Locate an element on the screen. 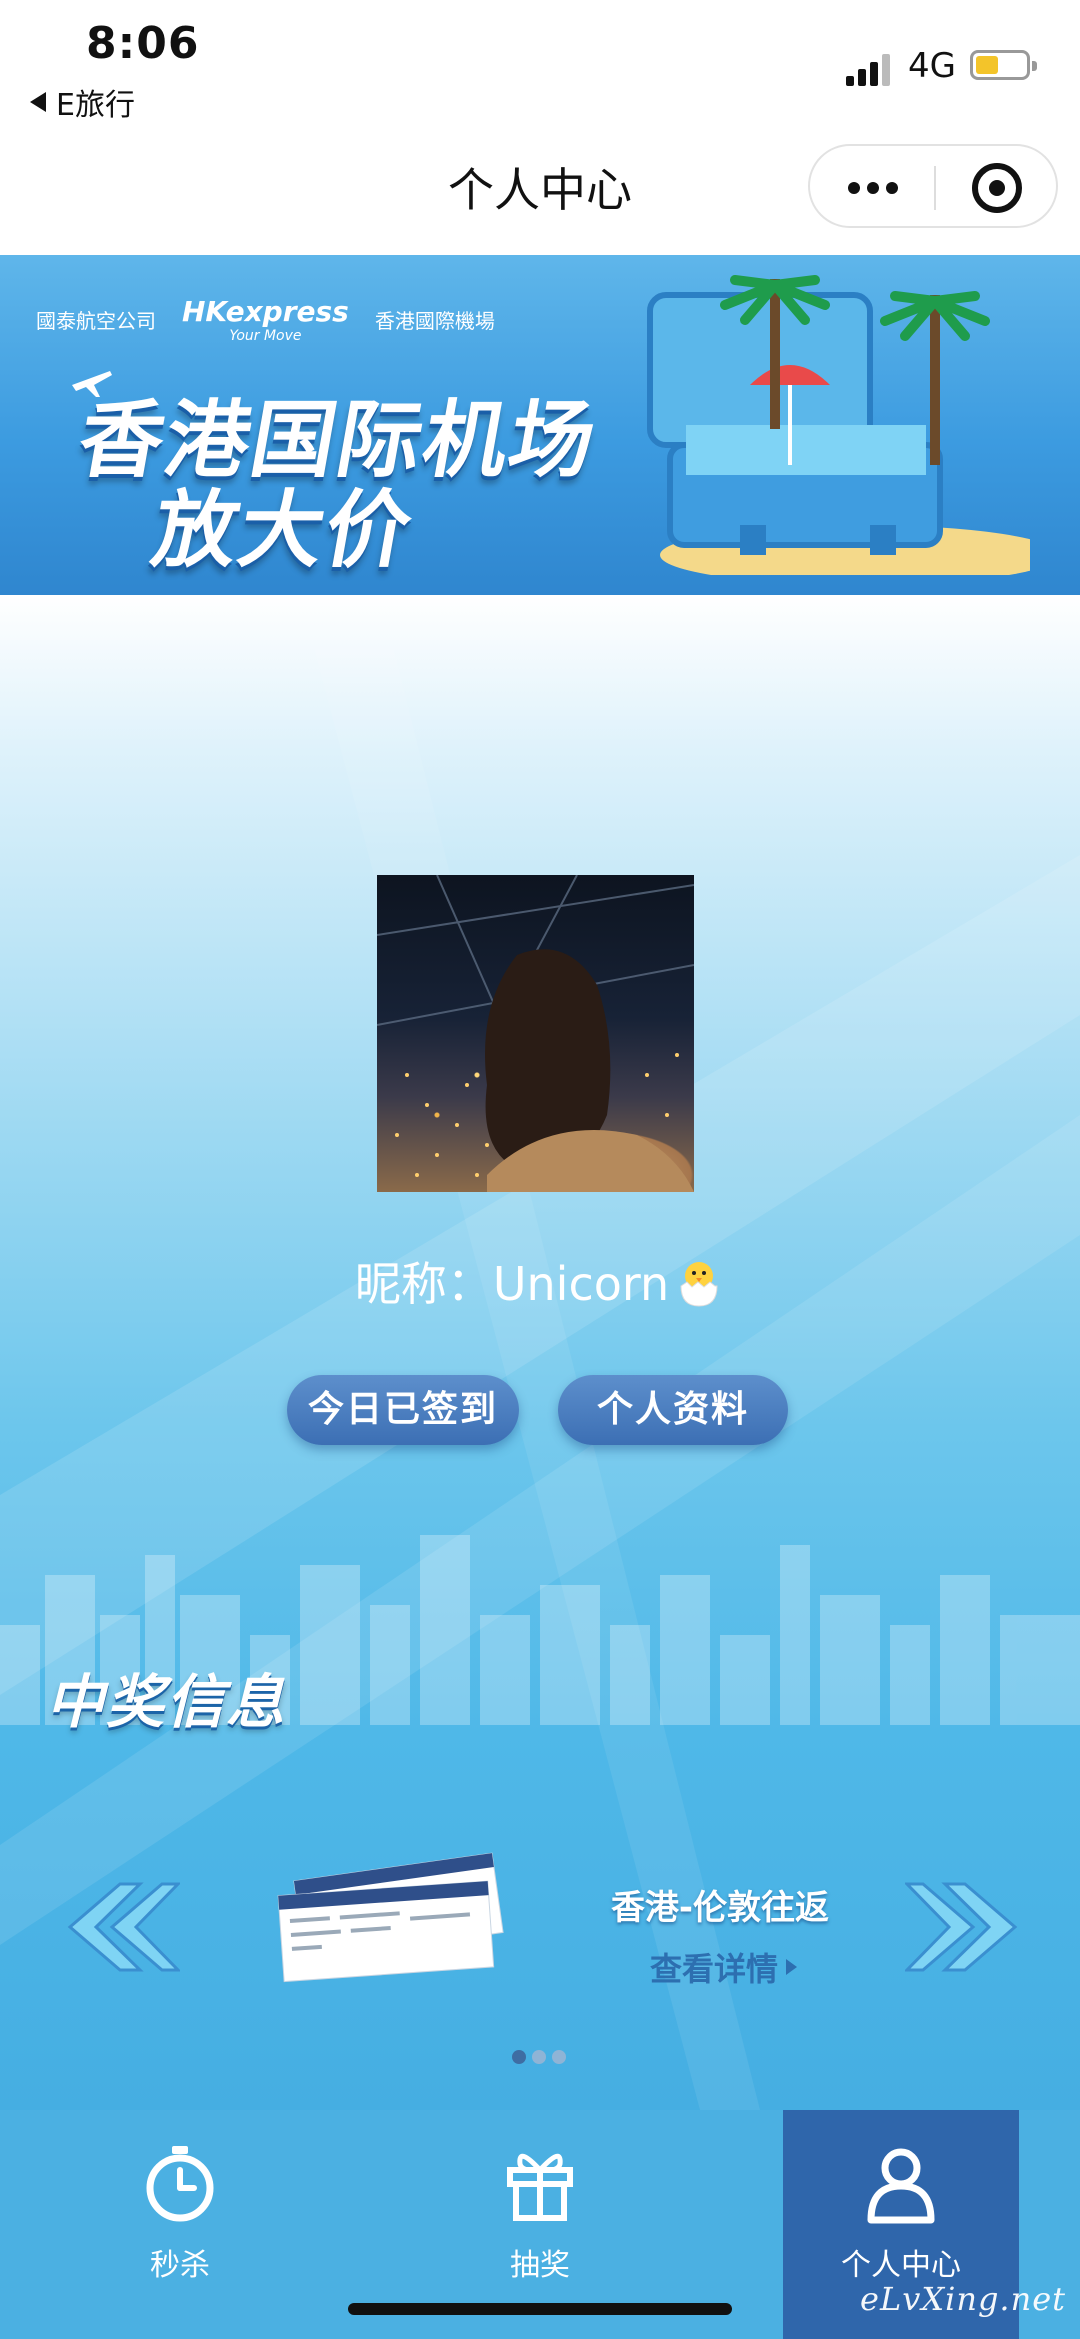 The image size is (1080, 2339). view-details-link: 查看详情 is located at coordinates (724, 1967).